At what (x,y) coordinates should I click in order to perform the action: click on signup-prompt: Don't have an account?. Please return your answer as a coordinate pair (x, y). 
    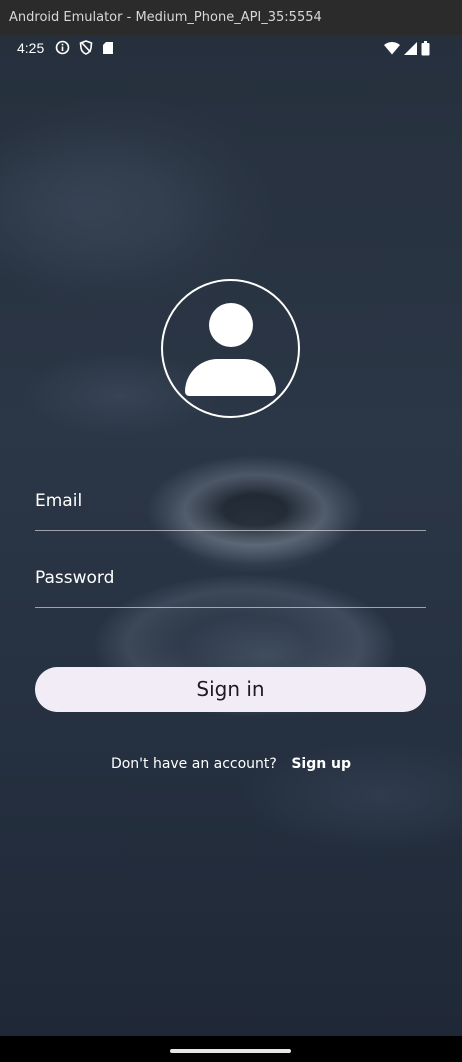
    Looking at the image, I should click on (193, 764).